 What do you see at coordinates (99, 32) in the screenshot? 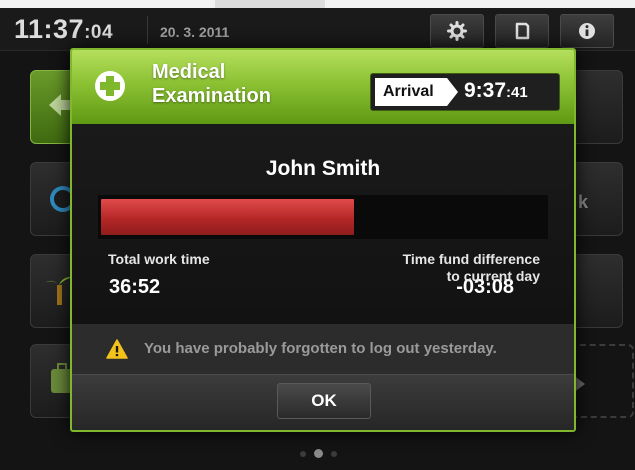
I see `clock-seconds: :04` at bounding box center [99, 32].